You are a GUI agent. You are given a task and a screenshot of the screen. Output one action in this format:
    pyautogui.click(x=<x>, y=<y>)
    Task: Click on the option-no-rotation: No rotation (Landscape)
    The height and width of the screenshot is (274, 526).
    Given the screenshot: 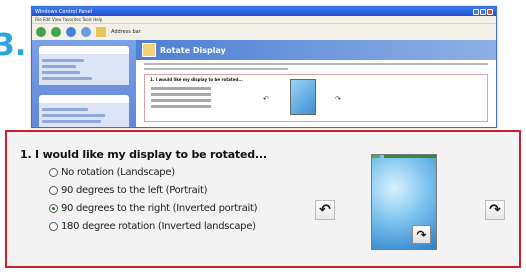 What is the action you would take?
    pyautogui.click(x=112, y=172)
    